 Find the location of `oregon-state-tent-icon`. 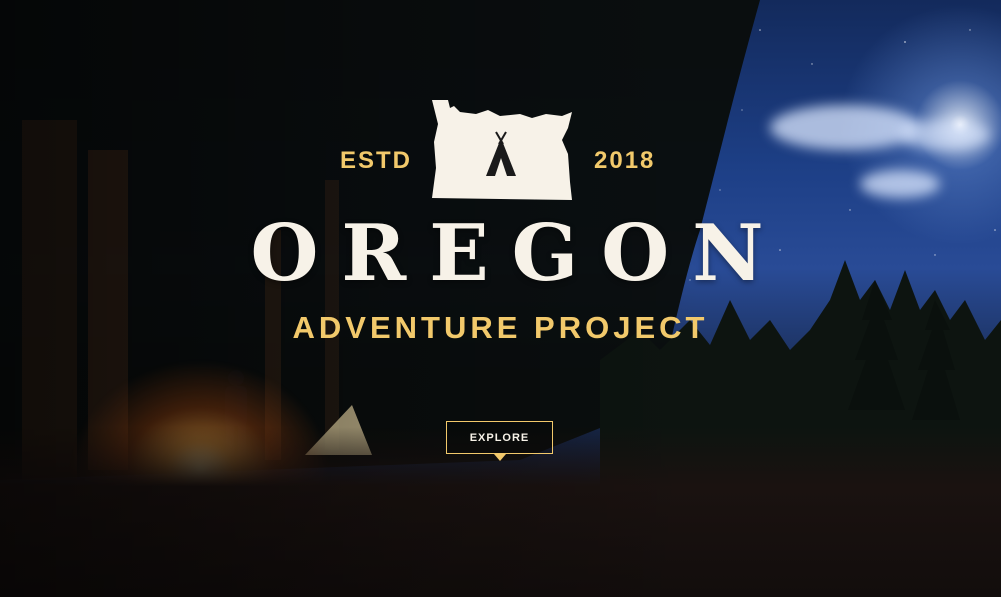

oregon-state-tent-icon is located at coordinates (502, 150).